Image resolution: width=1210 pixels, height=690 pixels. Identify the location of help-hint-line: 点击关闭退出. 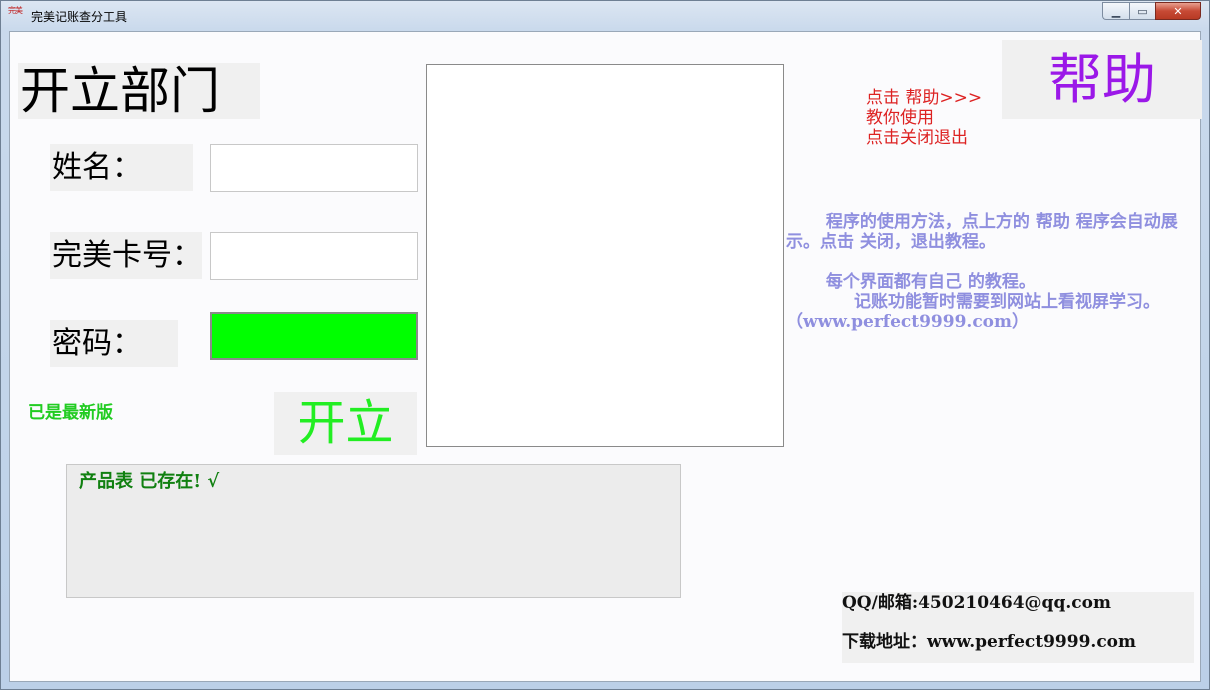
(917, 138).